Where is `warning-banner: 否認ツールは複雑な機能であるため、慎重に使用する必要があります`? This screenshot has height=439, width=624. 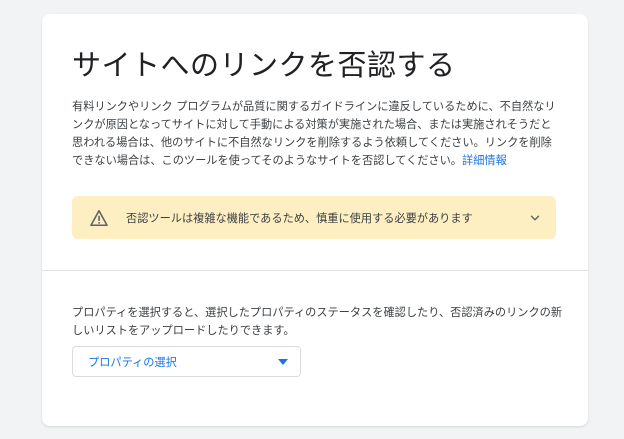 warning-banner: 否認ツールは複雑な機能であるため、慎重に使用する必要があります is located at coordinates (314, 217).